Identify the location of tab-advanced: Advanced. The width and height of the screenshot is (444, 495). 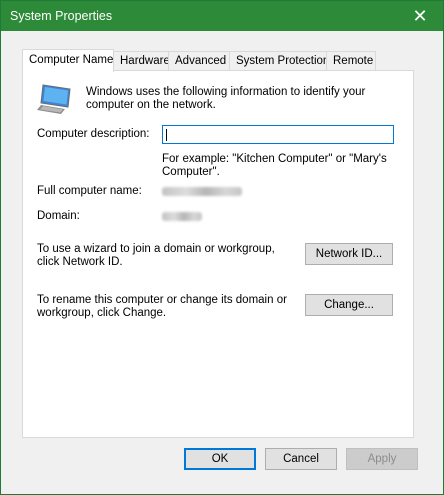
(199, 60).